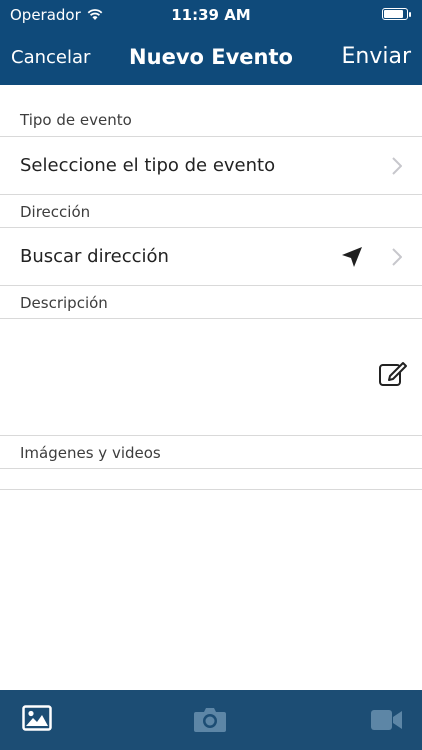 The image size is (422, 750). What do you see at coordinates (211, 302) in the screenshot?
I see `description-label: Descripción` at bounding box center [211, 302].